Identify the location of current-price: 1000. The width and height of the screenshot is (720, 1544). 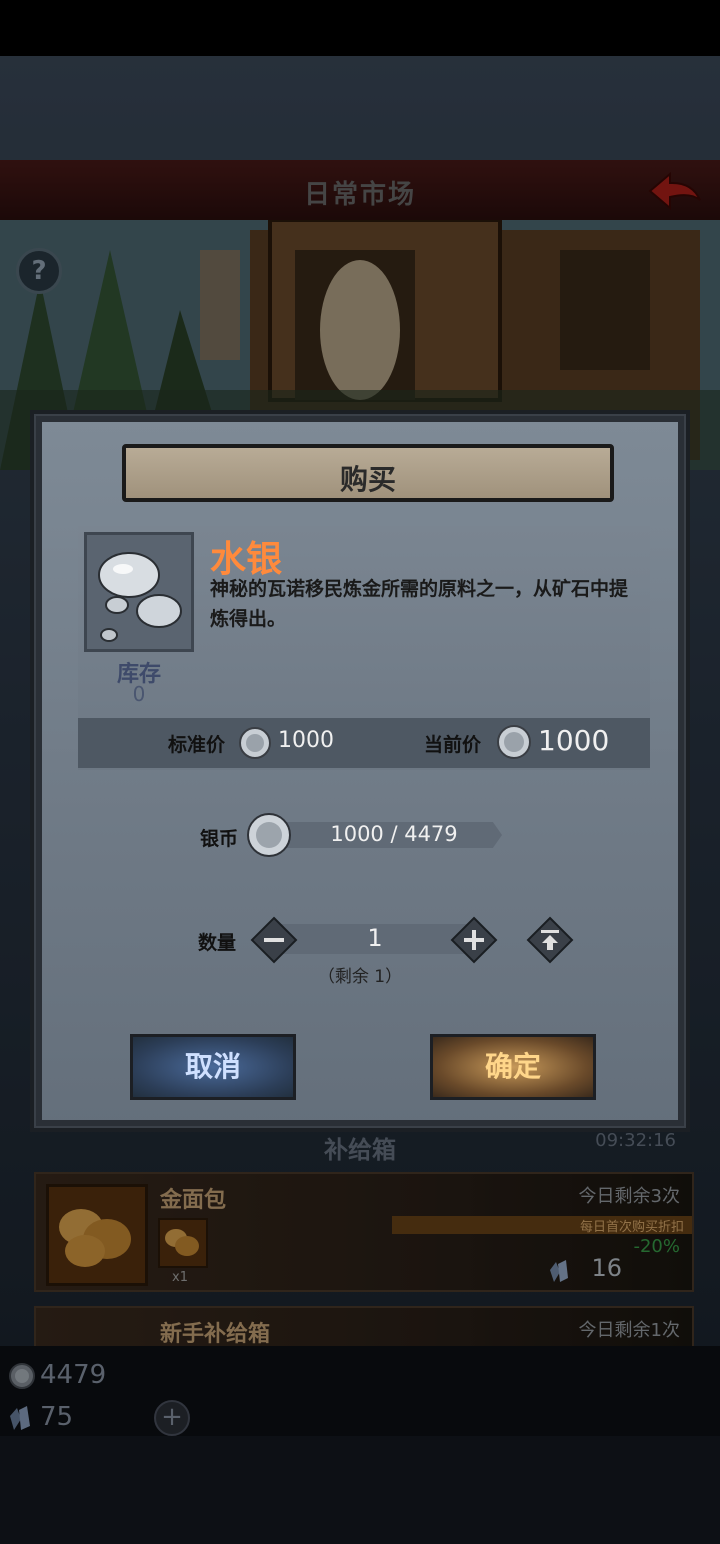
(574, 740).